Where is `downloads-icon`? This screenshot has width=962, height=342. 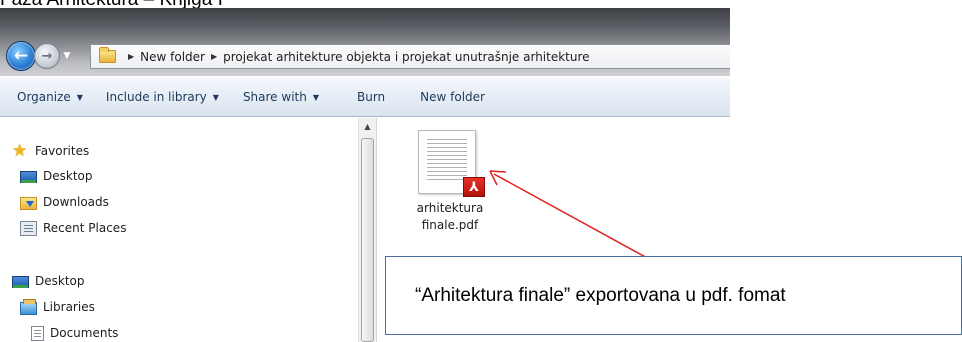
downloads-icon is located at coordinates (28, 203).